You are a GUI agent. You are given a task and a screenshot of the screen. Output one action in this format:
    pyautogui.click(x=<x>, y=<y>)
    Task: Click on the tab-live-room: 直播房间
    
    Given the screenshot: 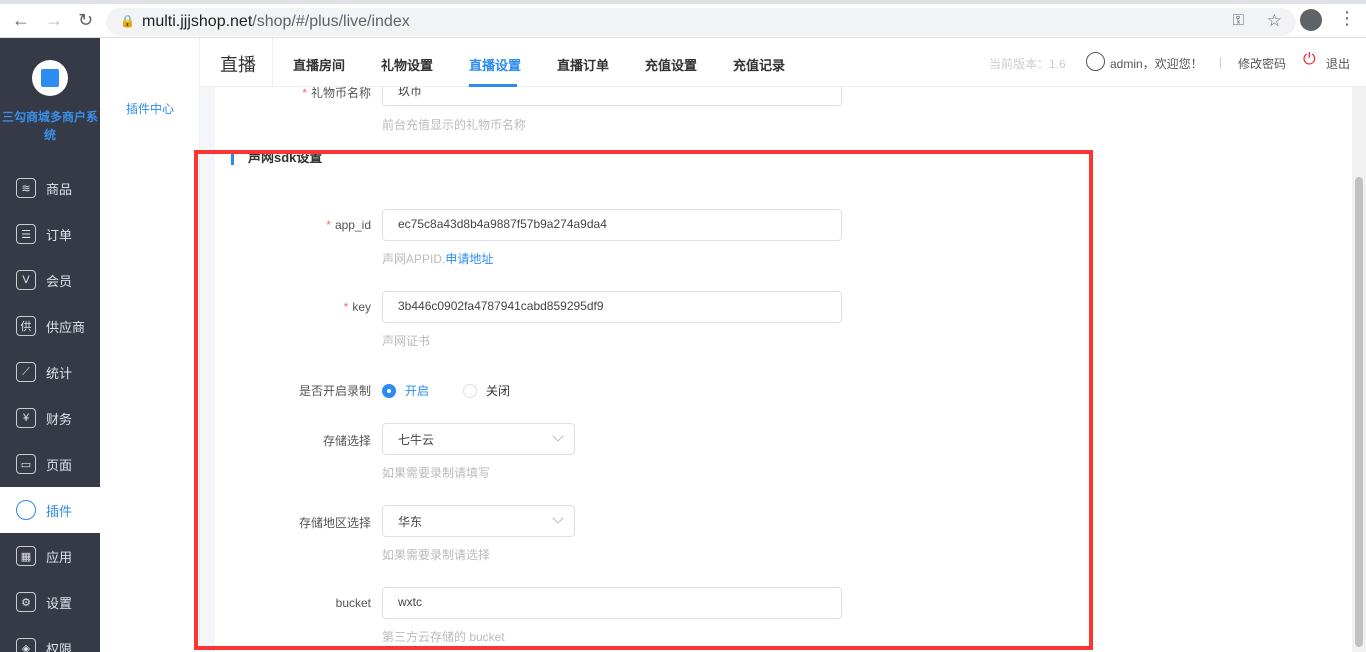 What is the action you would take?
    pyautogui.click(x=319, y=64)
    